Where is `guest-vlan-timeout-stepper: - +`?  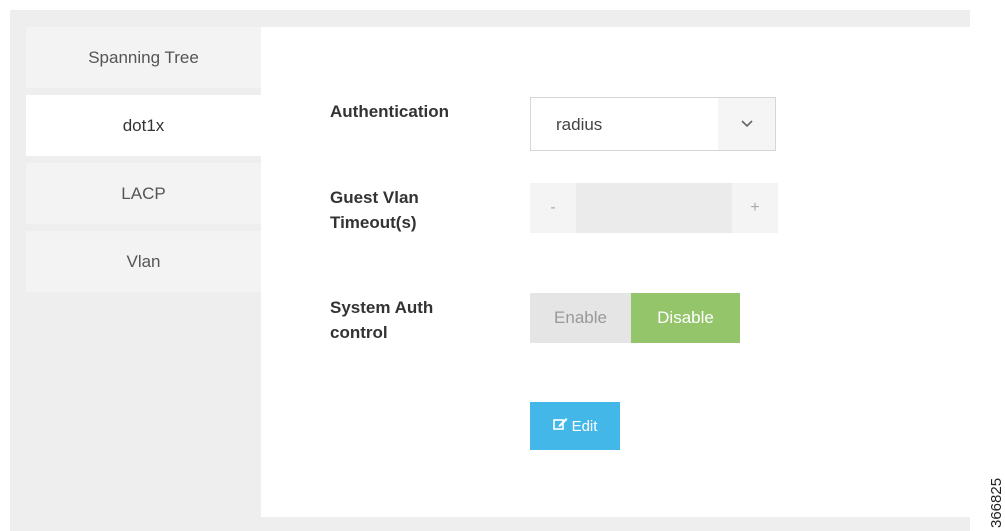 guest-vlan-timeout-stepper: - + is located at coordinates (654, 208).